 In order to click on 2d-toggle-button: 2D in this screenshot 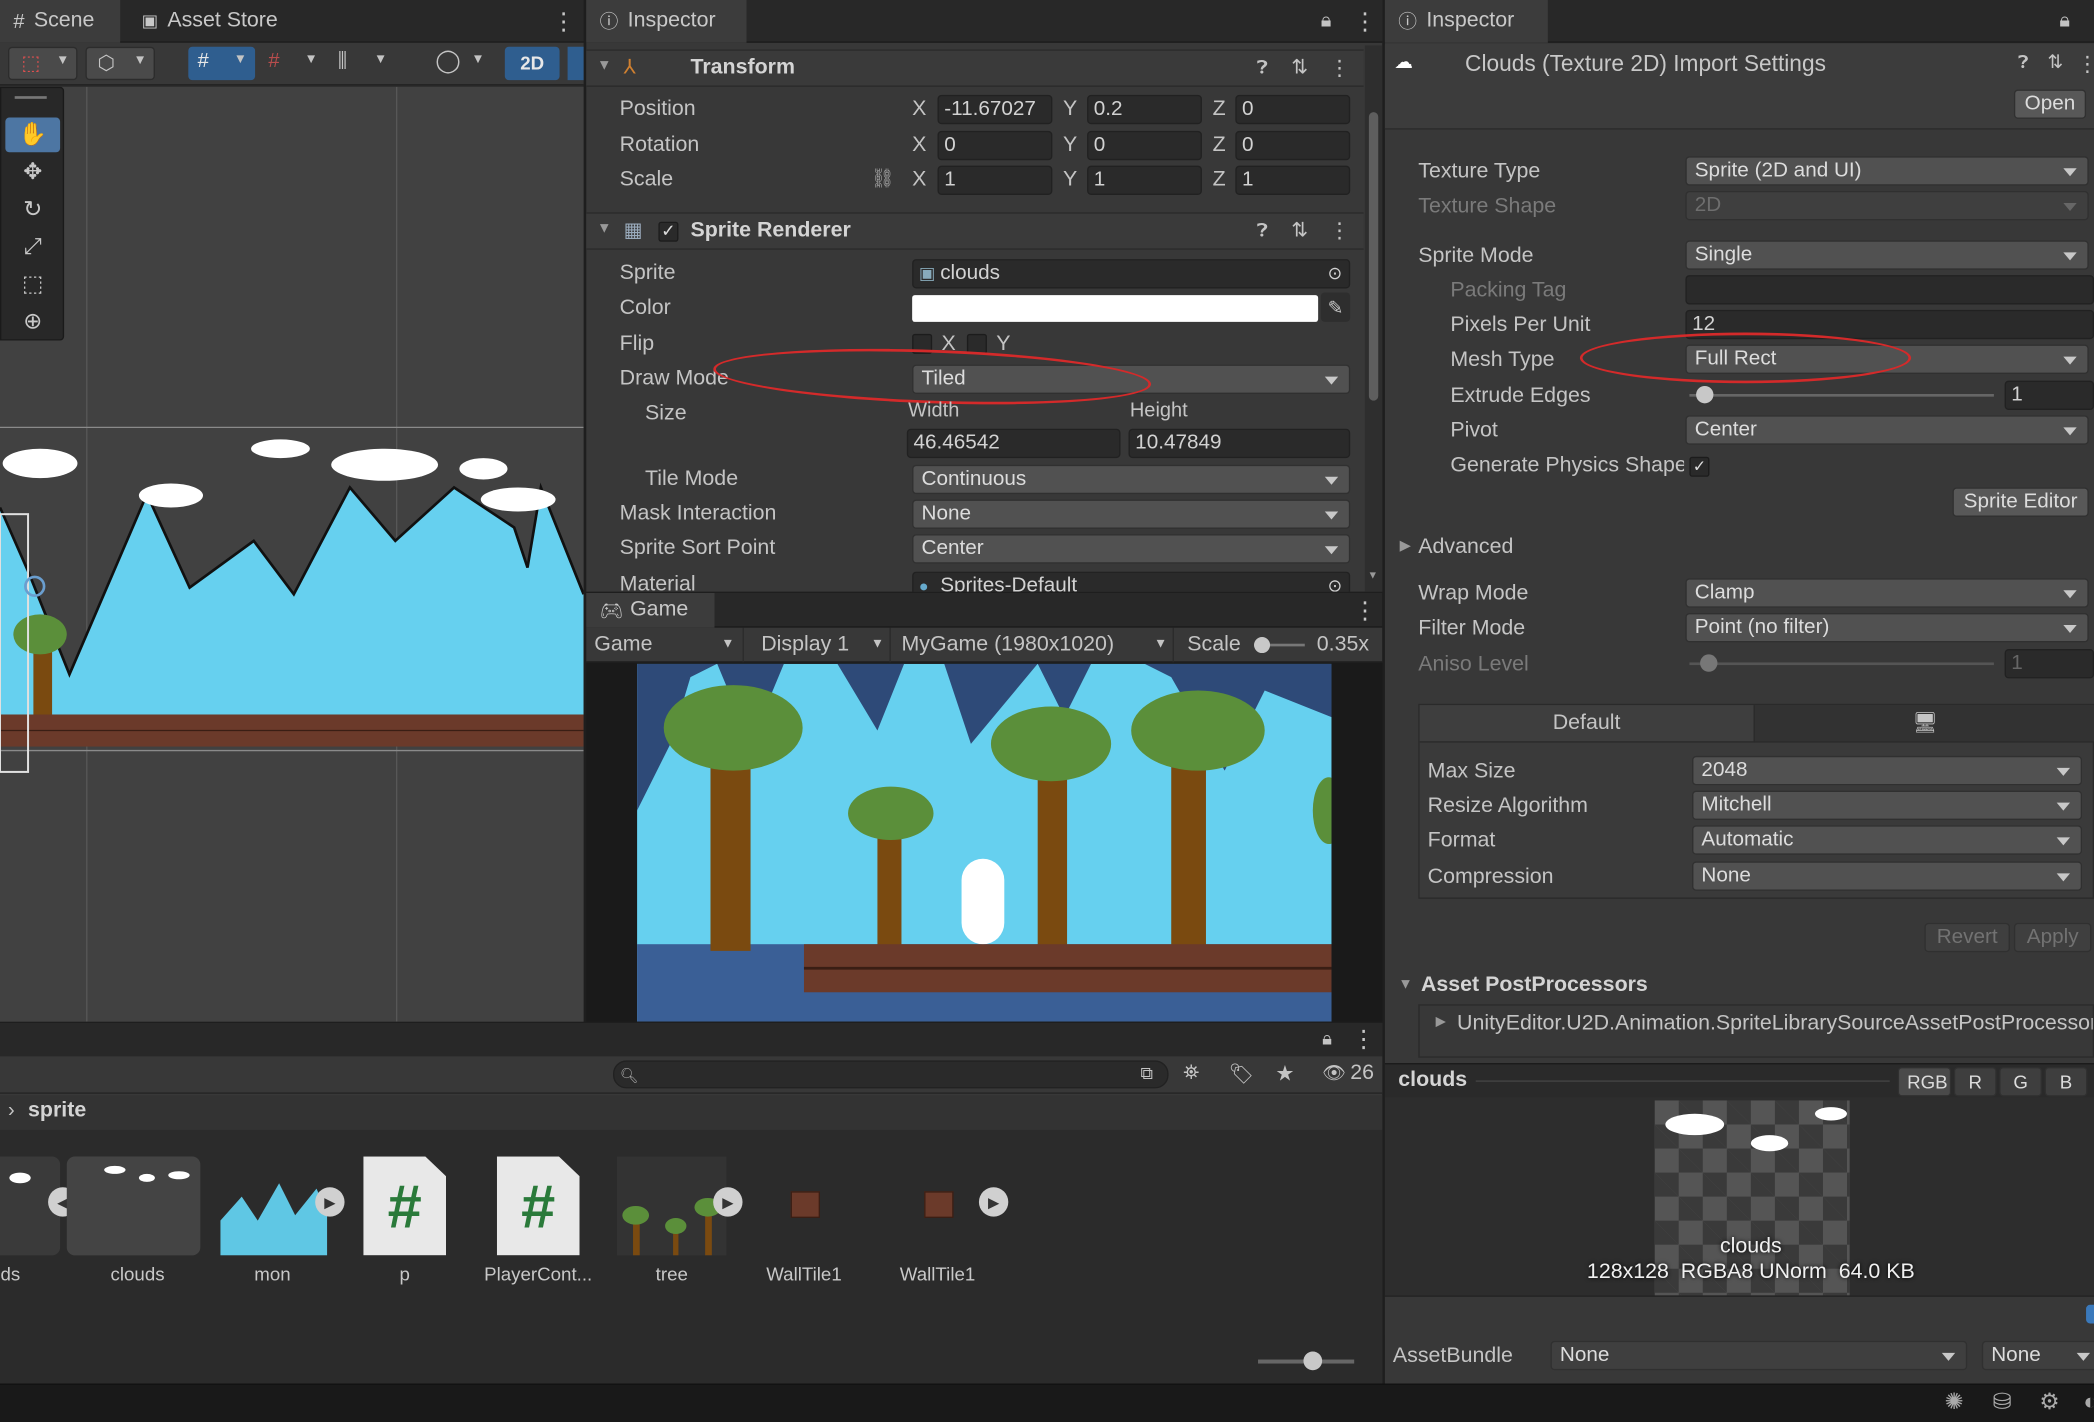, I will do `click(532, 63)`.